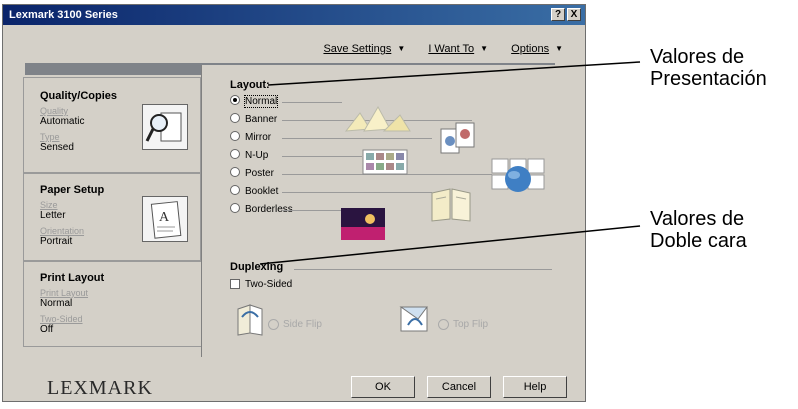 The width and height of the screenshot is (798, 409). What do you see at coordinates (454, 73) in the screenshot?
I see `leader-layout-line` at bounding box center [454, 73].